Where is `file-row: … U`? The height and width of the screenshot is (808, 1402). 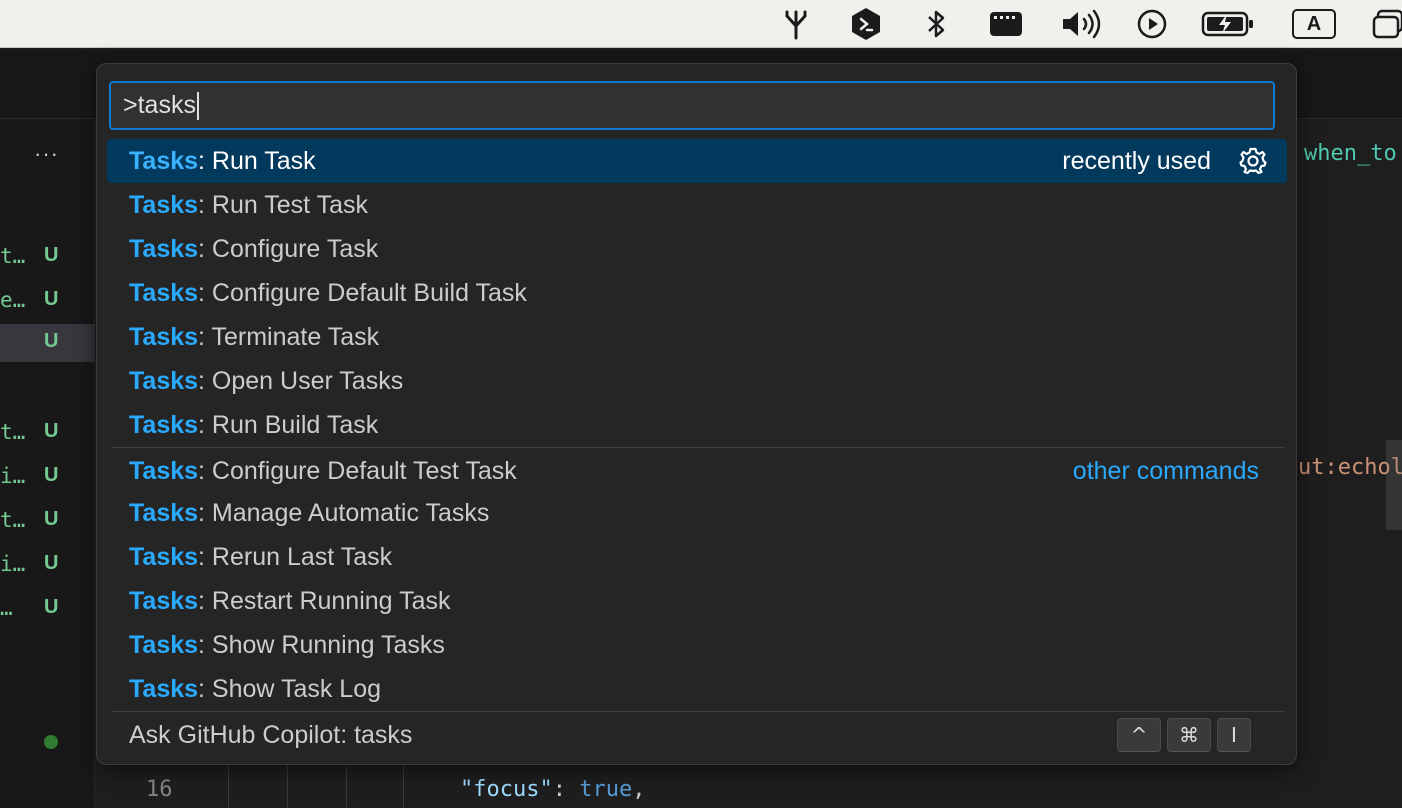
file-row: … U is located at coordinates (47, 609).